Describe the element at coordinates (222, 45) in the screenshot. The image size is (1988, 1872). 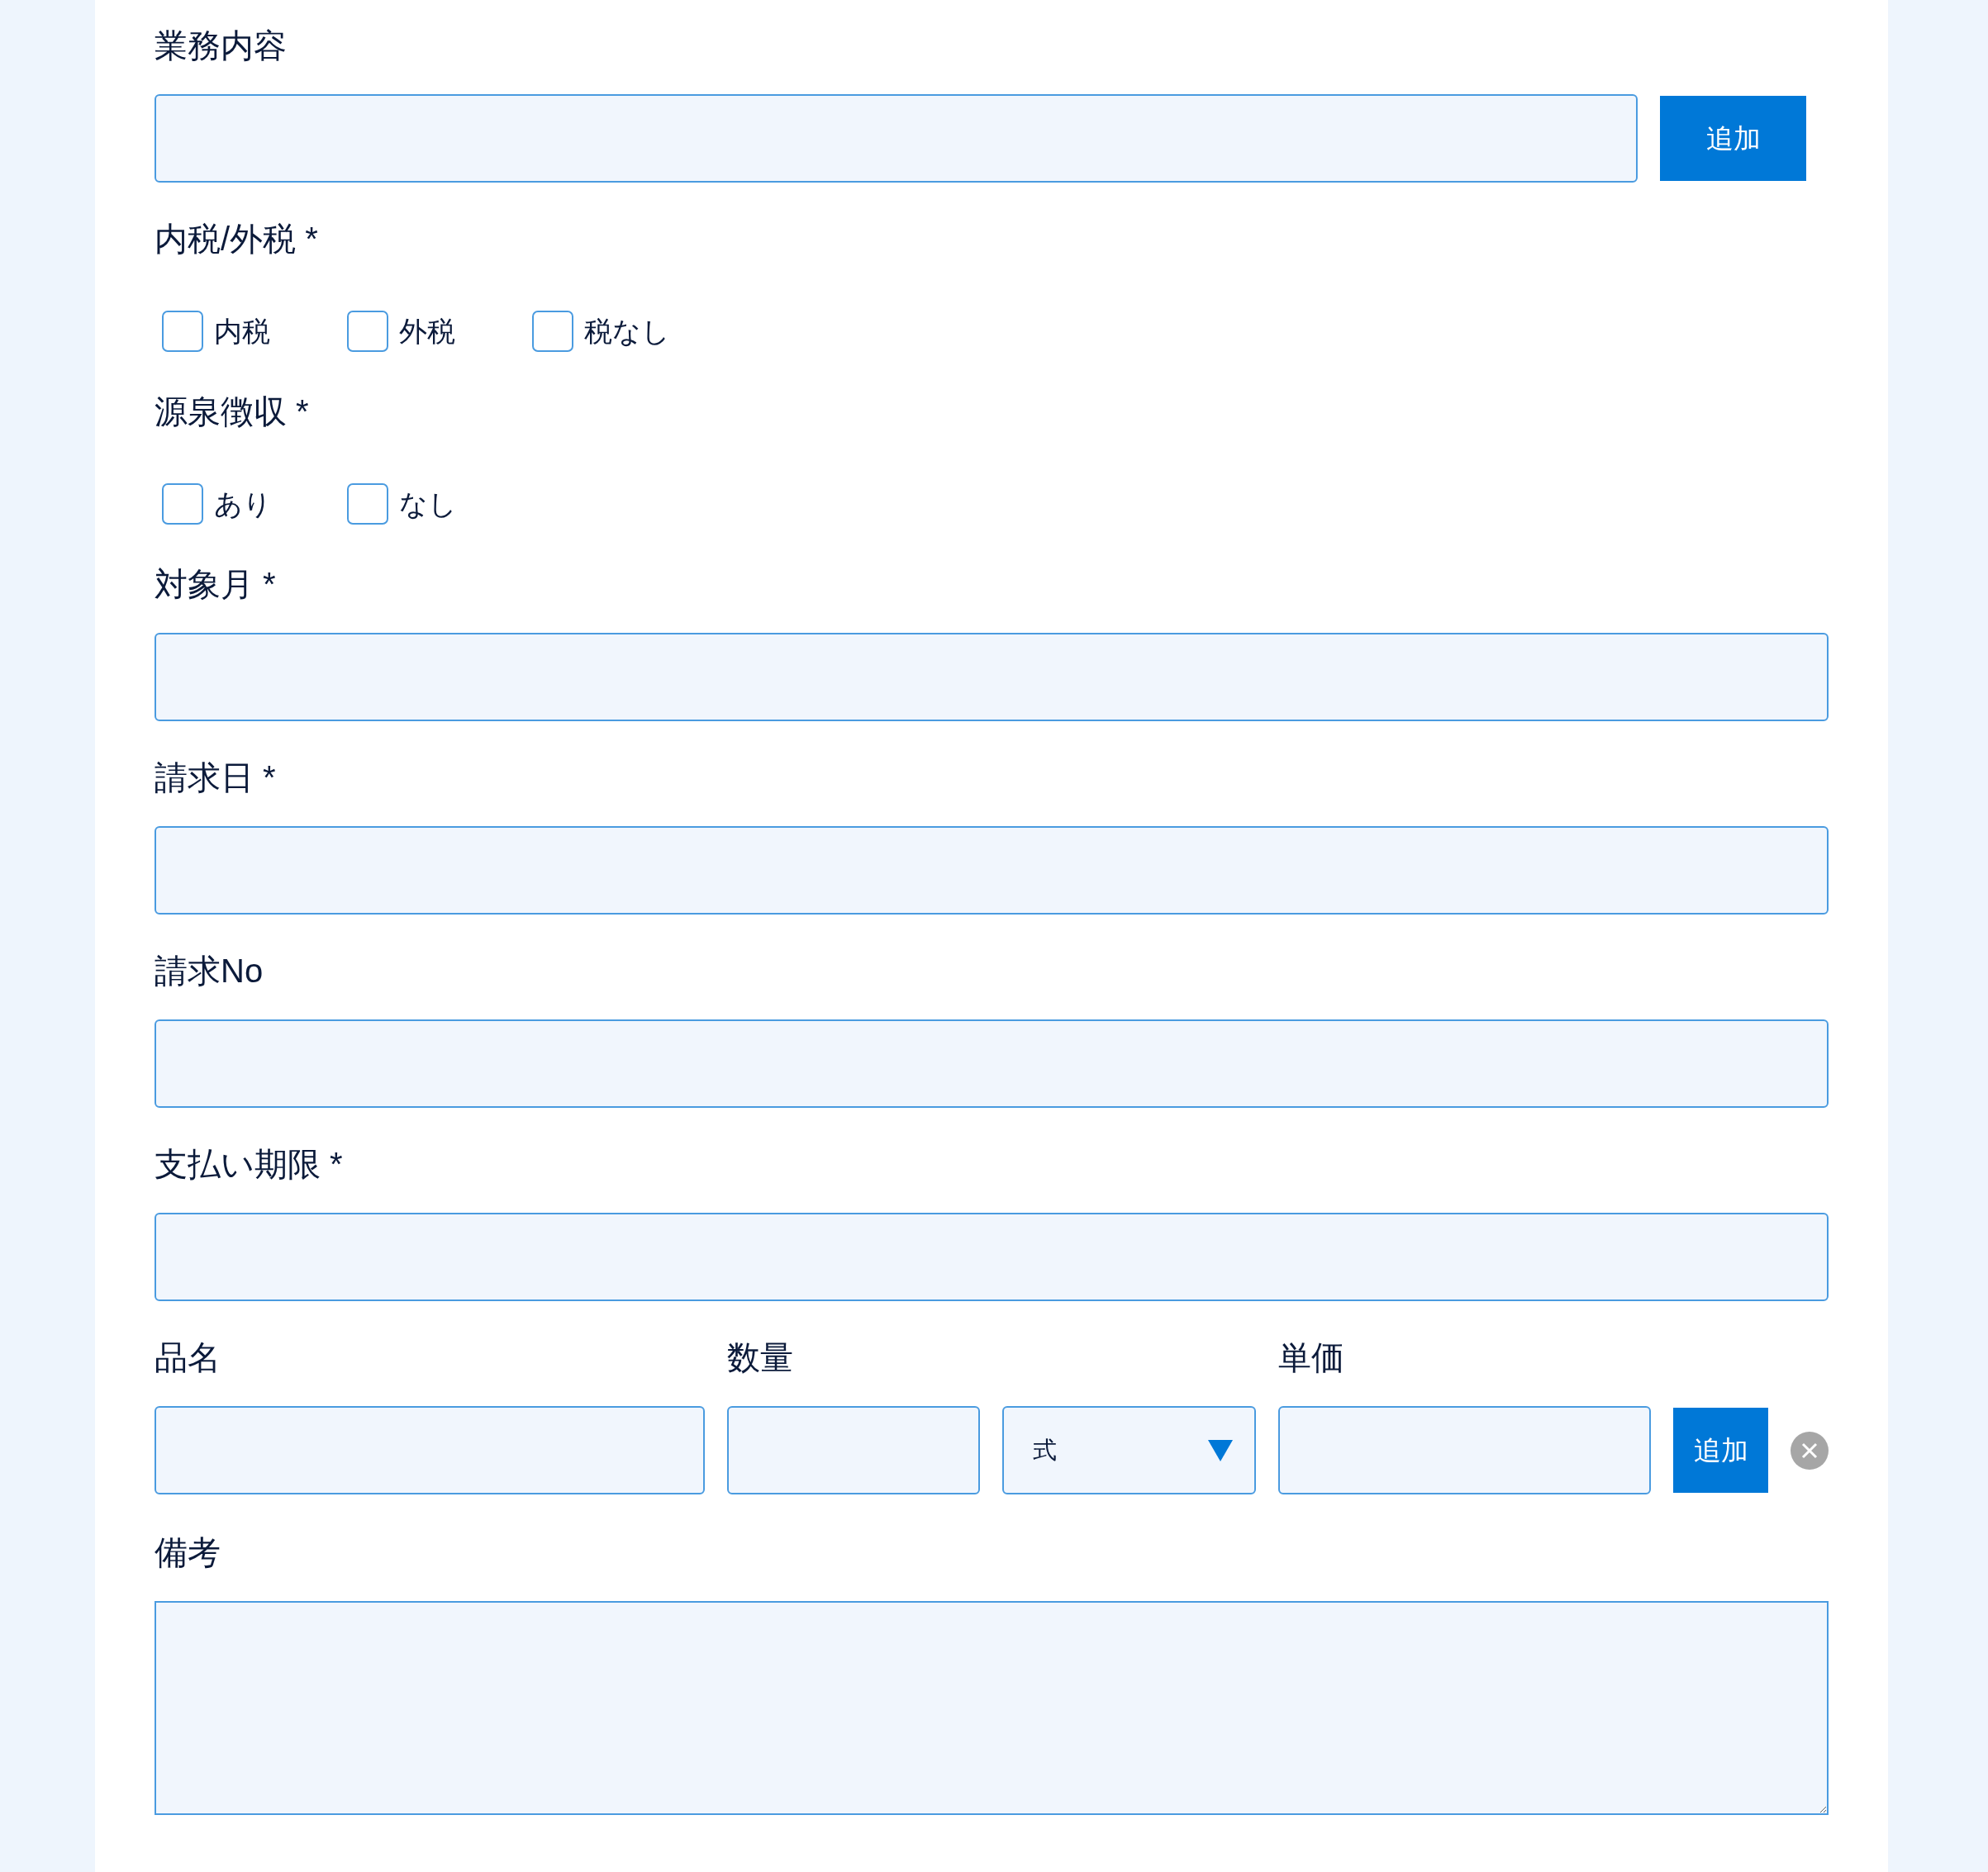
I see `field-label: 業務内容` at that location.